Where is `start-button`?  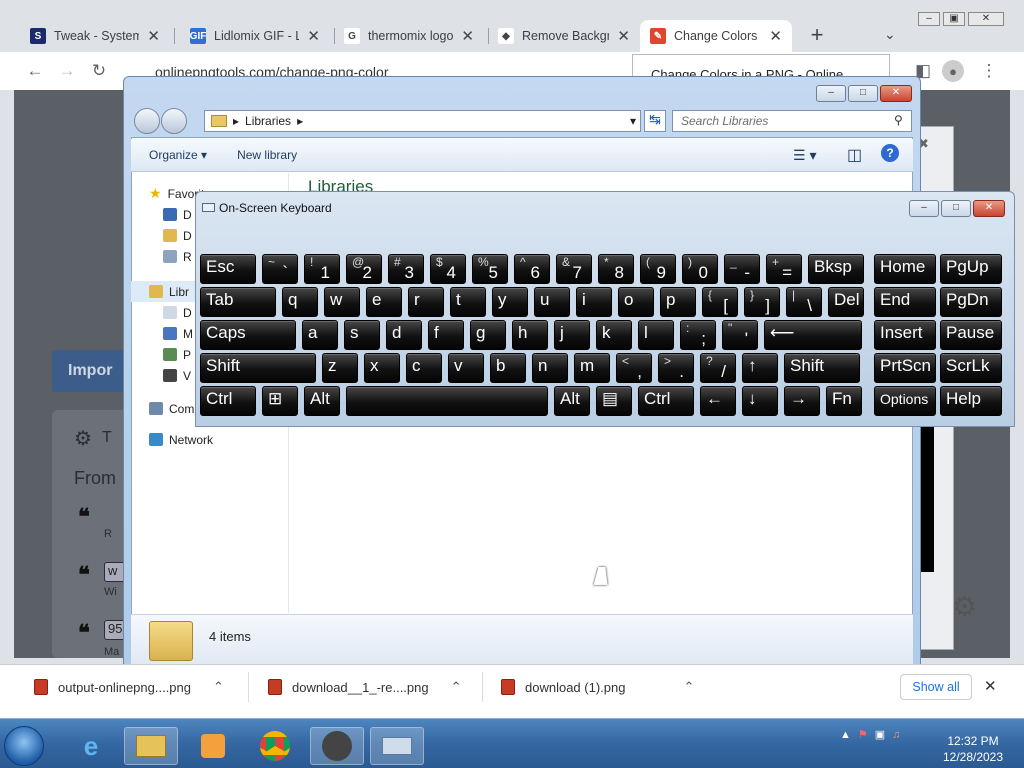
start-button is located at coordinates (24, 746).